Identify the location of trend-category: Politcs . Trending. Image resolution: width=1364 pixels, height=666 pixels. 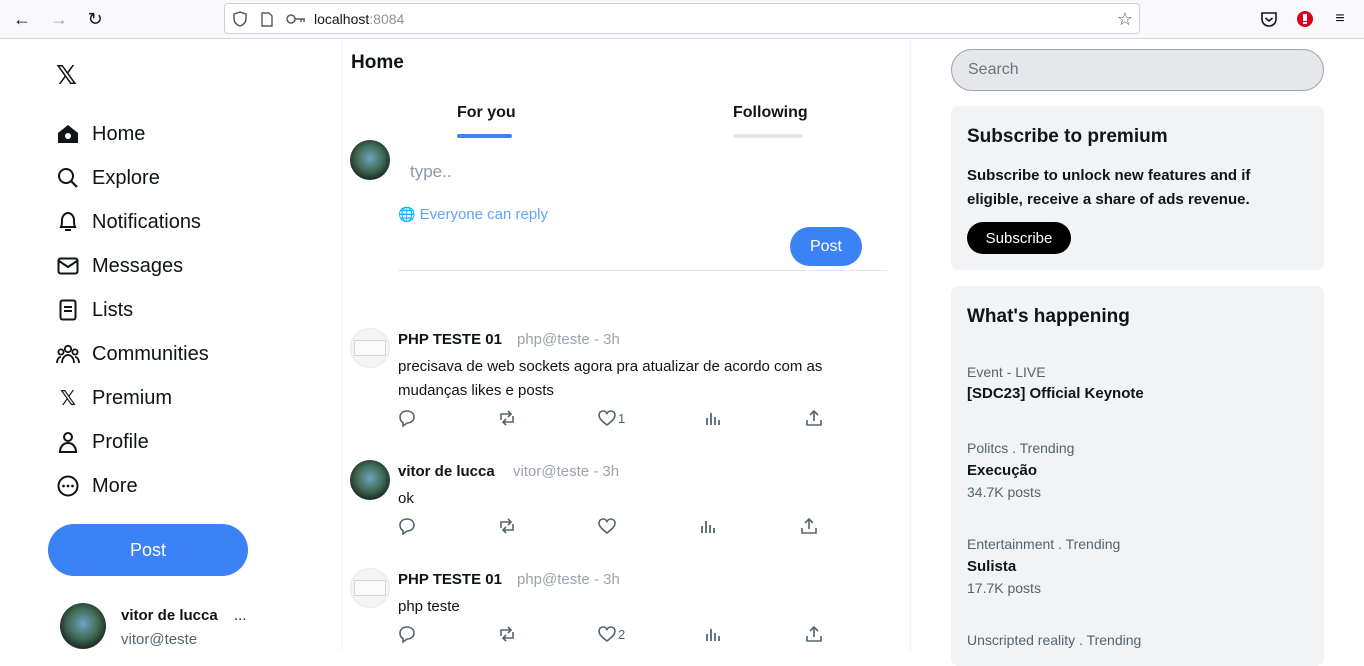
(1021, 448).